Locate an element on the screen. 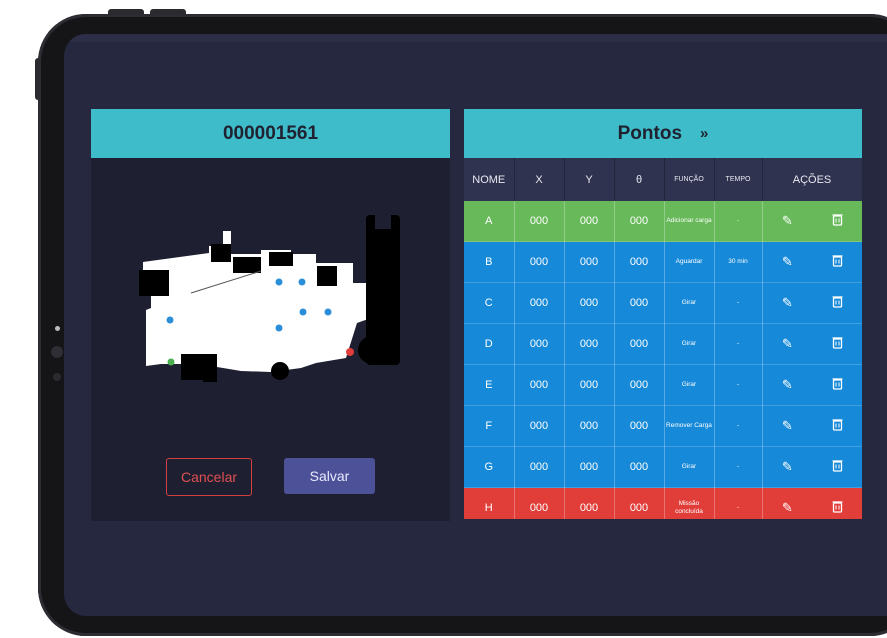 Image resolution: width=887 pixels, height=638 pixels. map-image is located at coordinates (269, 298).